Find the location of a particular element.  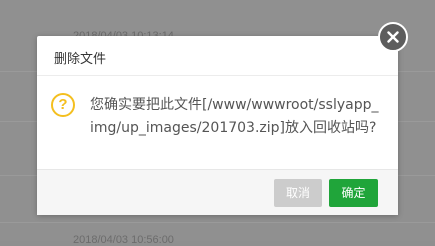

close-icon is located at coordinates (393, 37).